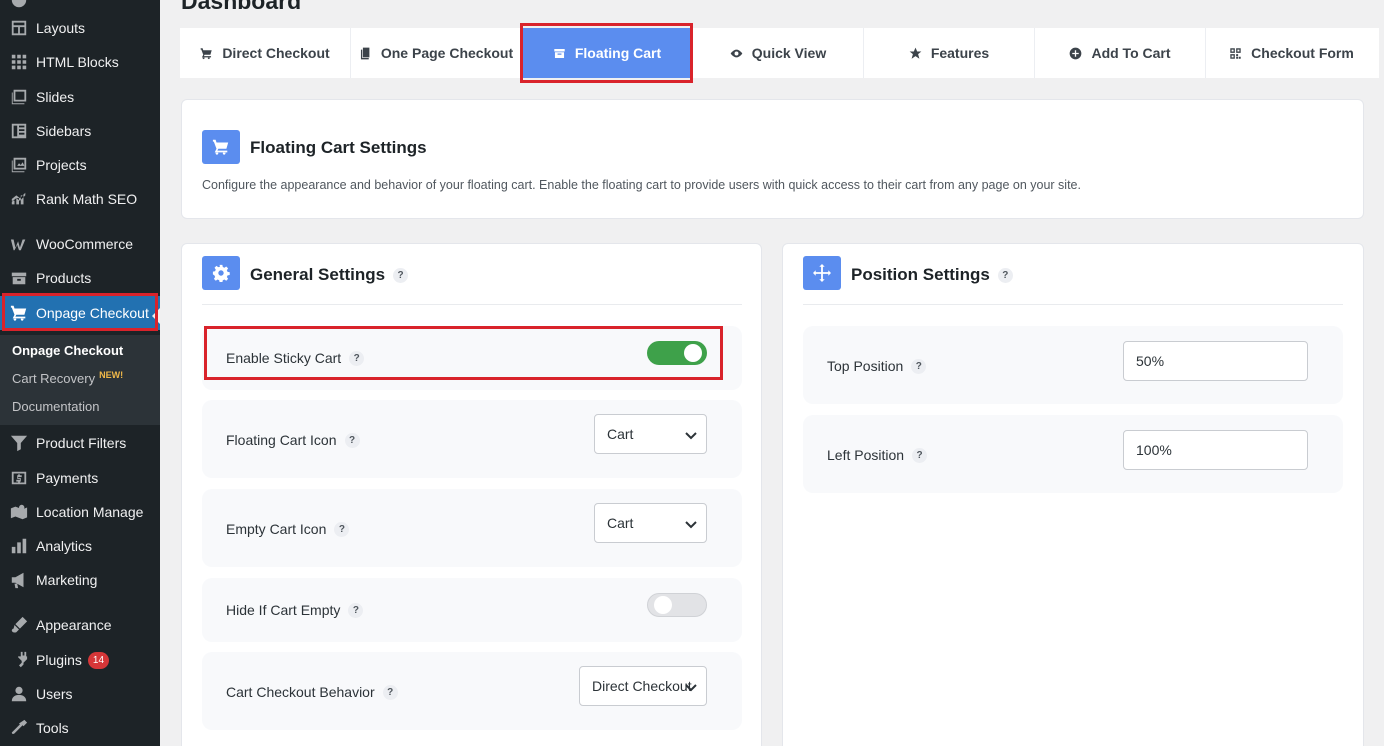 This screenshot has height=746, width=1384. Describe the element at coordinates (1215, 450) in the screenshot. I see `left-position-input` at that location.